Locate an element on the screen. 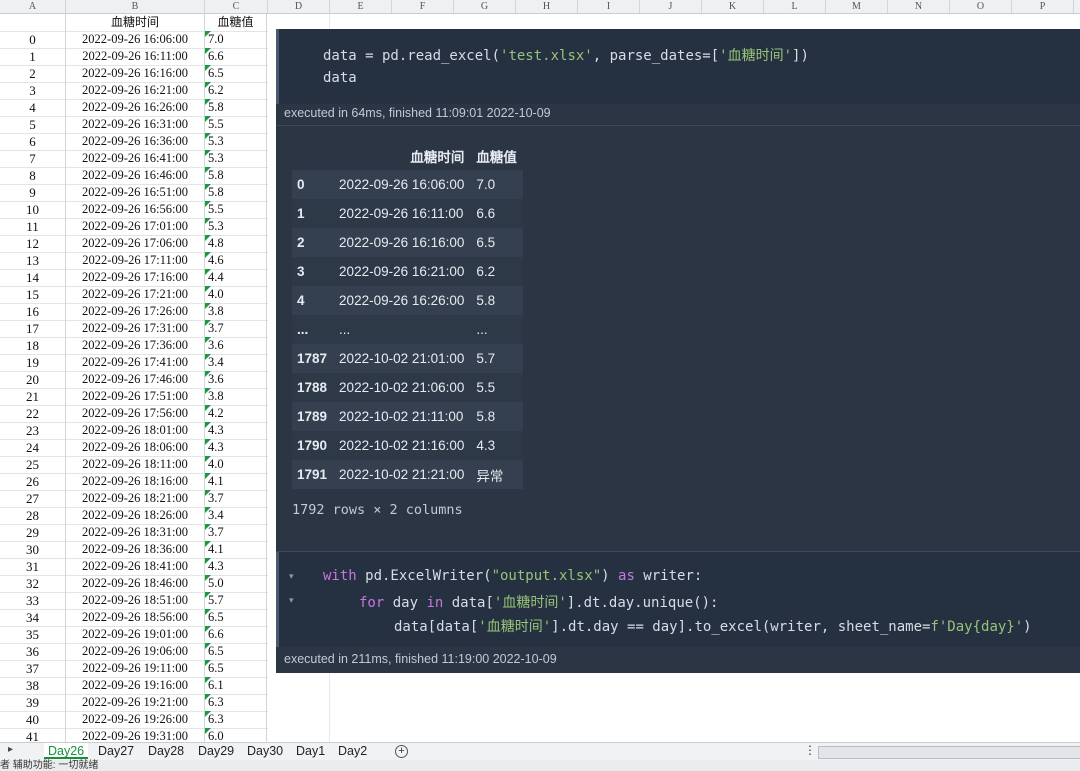 The height and width of the screenshot is (771, 1080). column-header-m: M is located at coordinates (857, 6).